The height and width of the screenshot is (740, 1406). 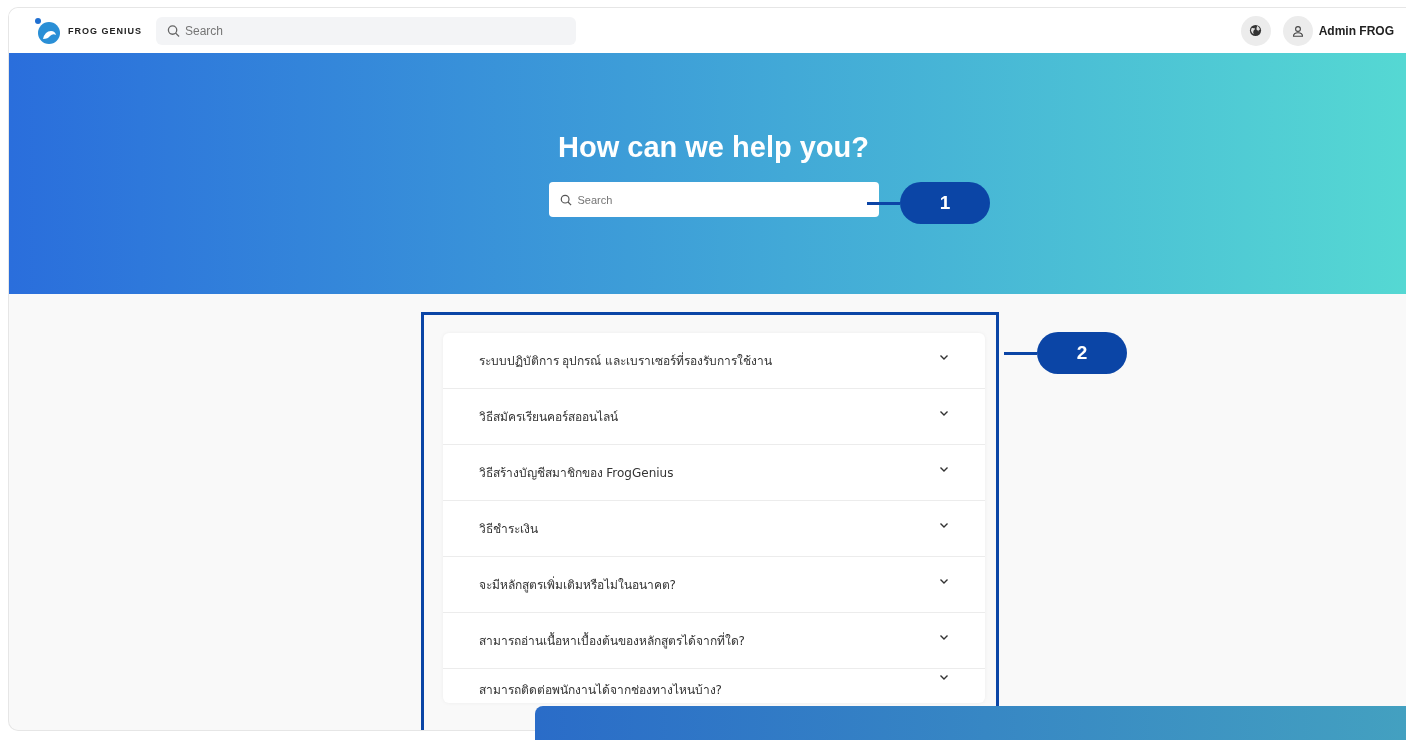 I want to click on faq-item: จะมีหลักสูตรเพิ่มเติมหรือไม่ในอนาคต?, so click(x=713, y=585).